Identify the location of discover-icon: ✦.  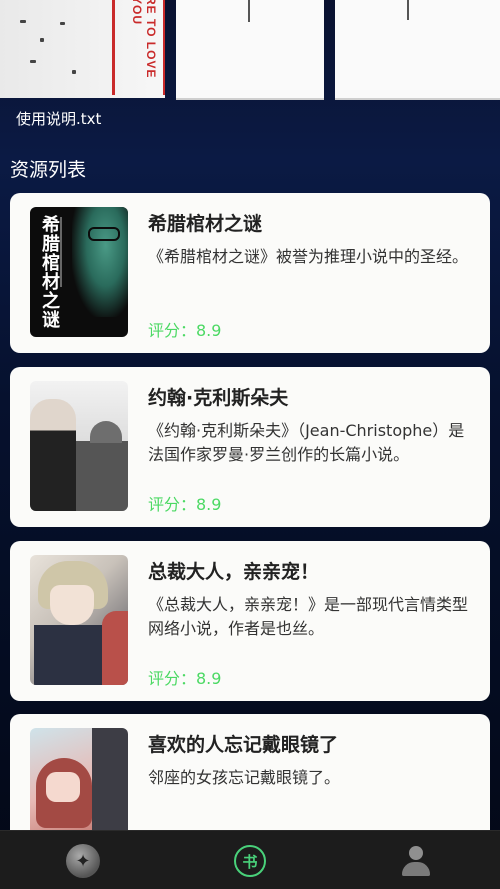
(83, 861).